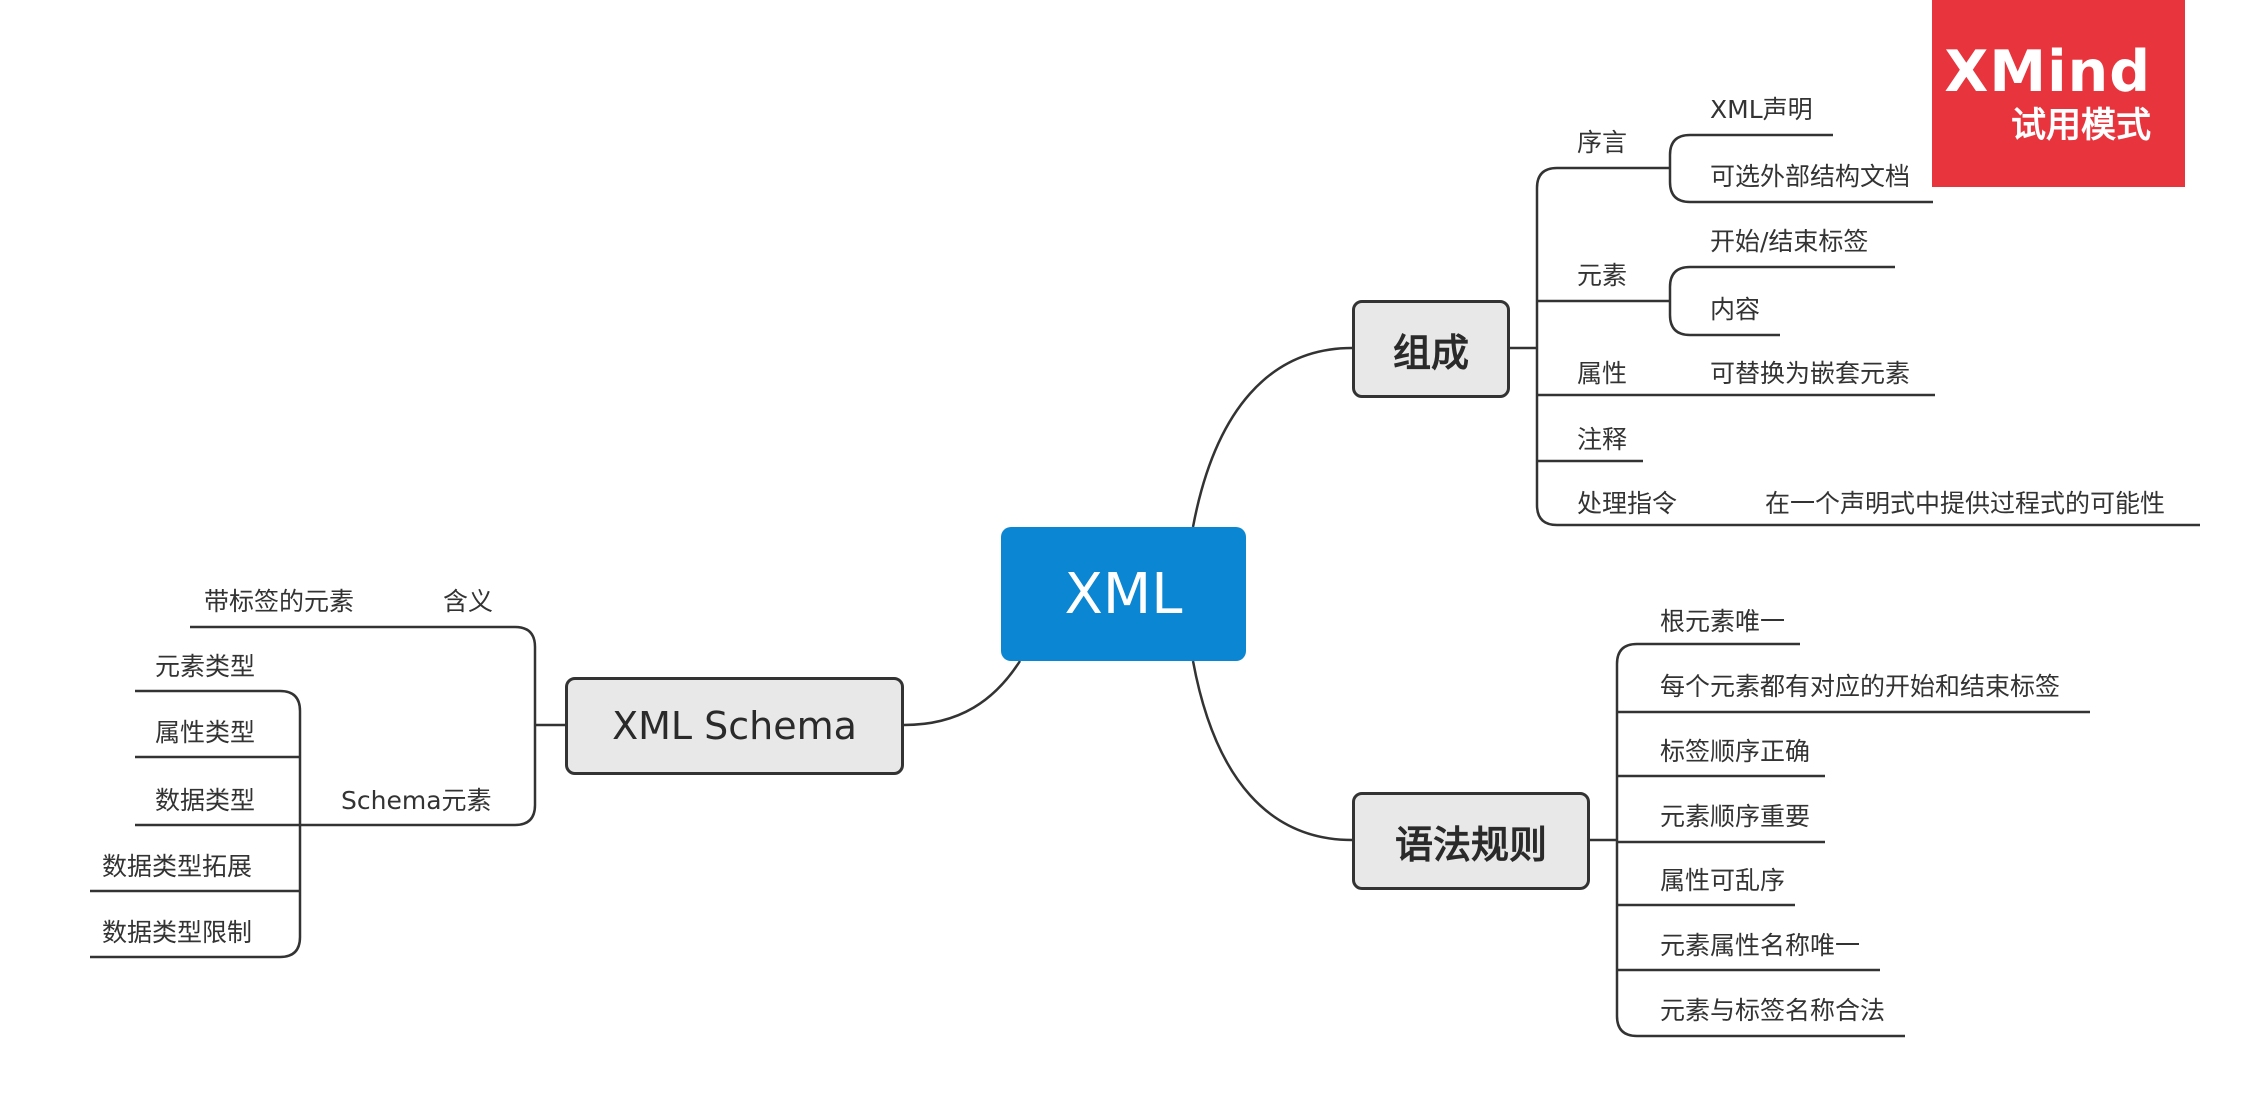 This screenshot has height=1113, width=2261. Describe the element at coordinates (205, 667) in the screenshot. I see `leaf-element-type: 元素类型` at that location.